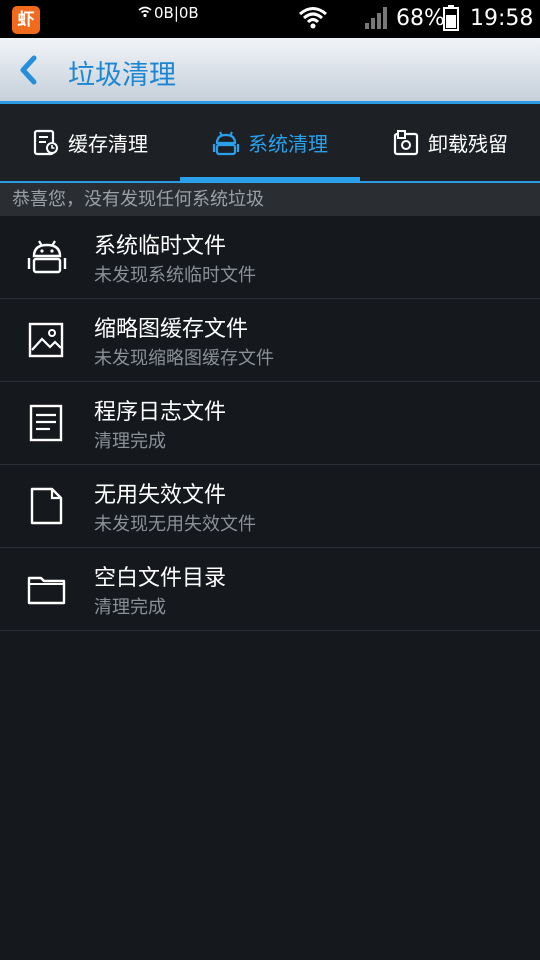  I want to click on tab-label: 卸载残留, so click(468, 144).